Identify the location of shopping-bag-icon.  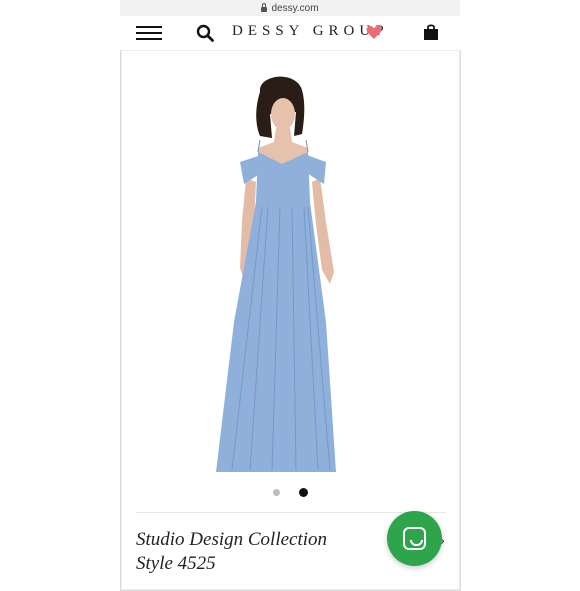
(431, 32).